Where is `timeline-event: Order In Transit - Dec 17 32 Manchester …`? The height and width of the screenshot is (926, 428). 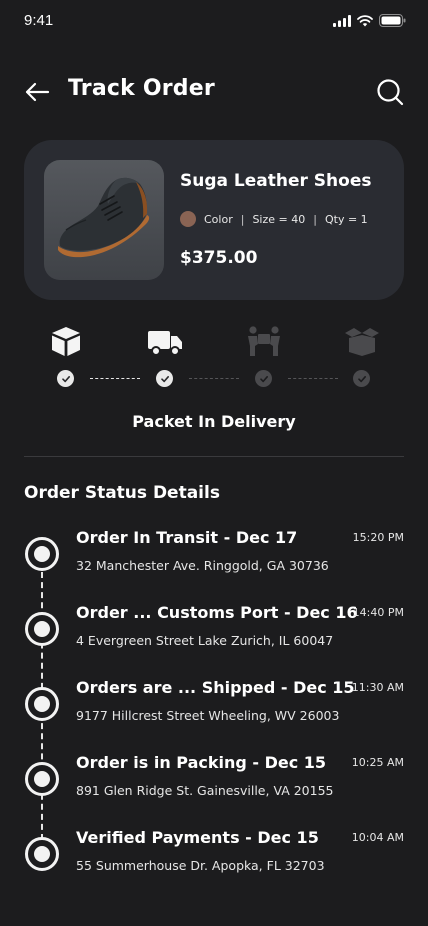 timeline-event: Order In Transit - Dec 17 32 Manchester … is located at coordinates (214, 562).